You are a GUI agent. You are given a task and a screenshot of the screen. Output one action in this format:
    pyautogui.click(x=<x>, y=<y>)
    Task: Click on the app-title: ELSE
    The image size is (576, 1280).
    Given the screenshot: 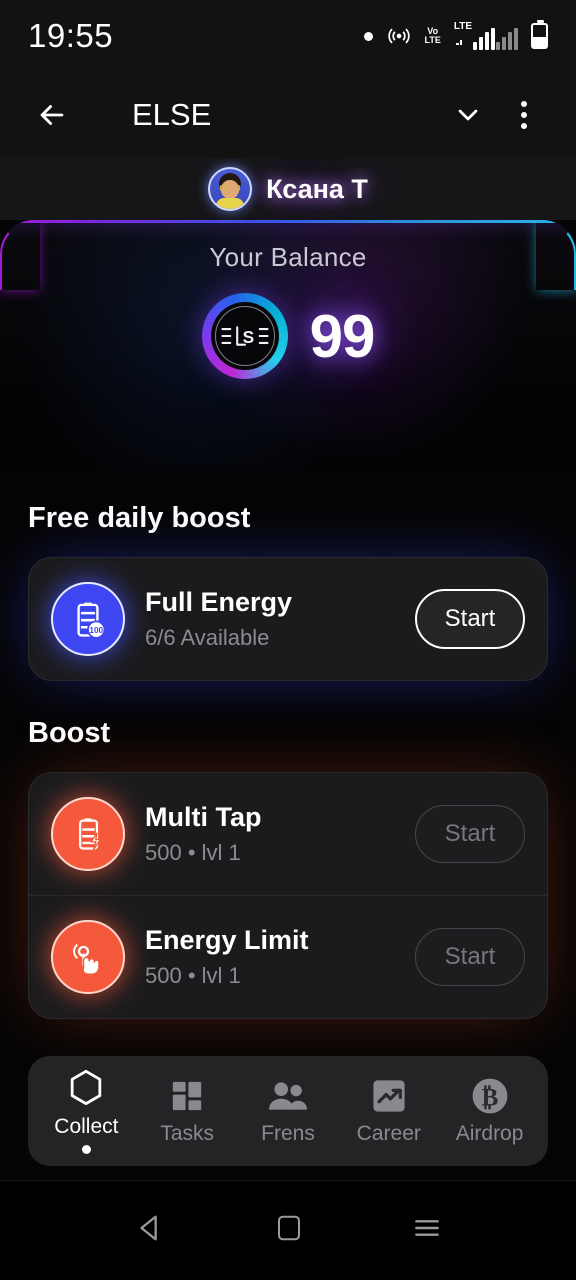 What is the action you would take?
    pyautogui.click(x=172, y=114)
    